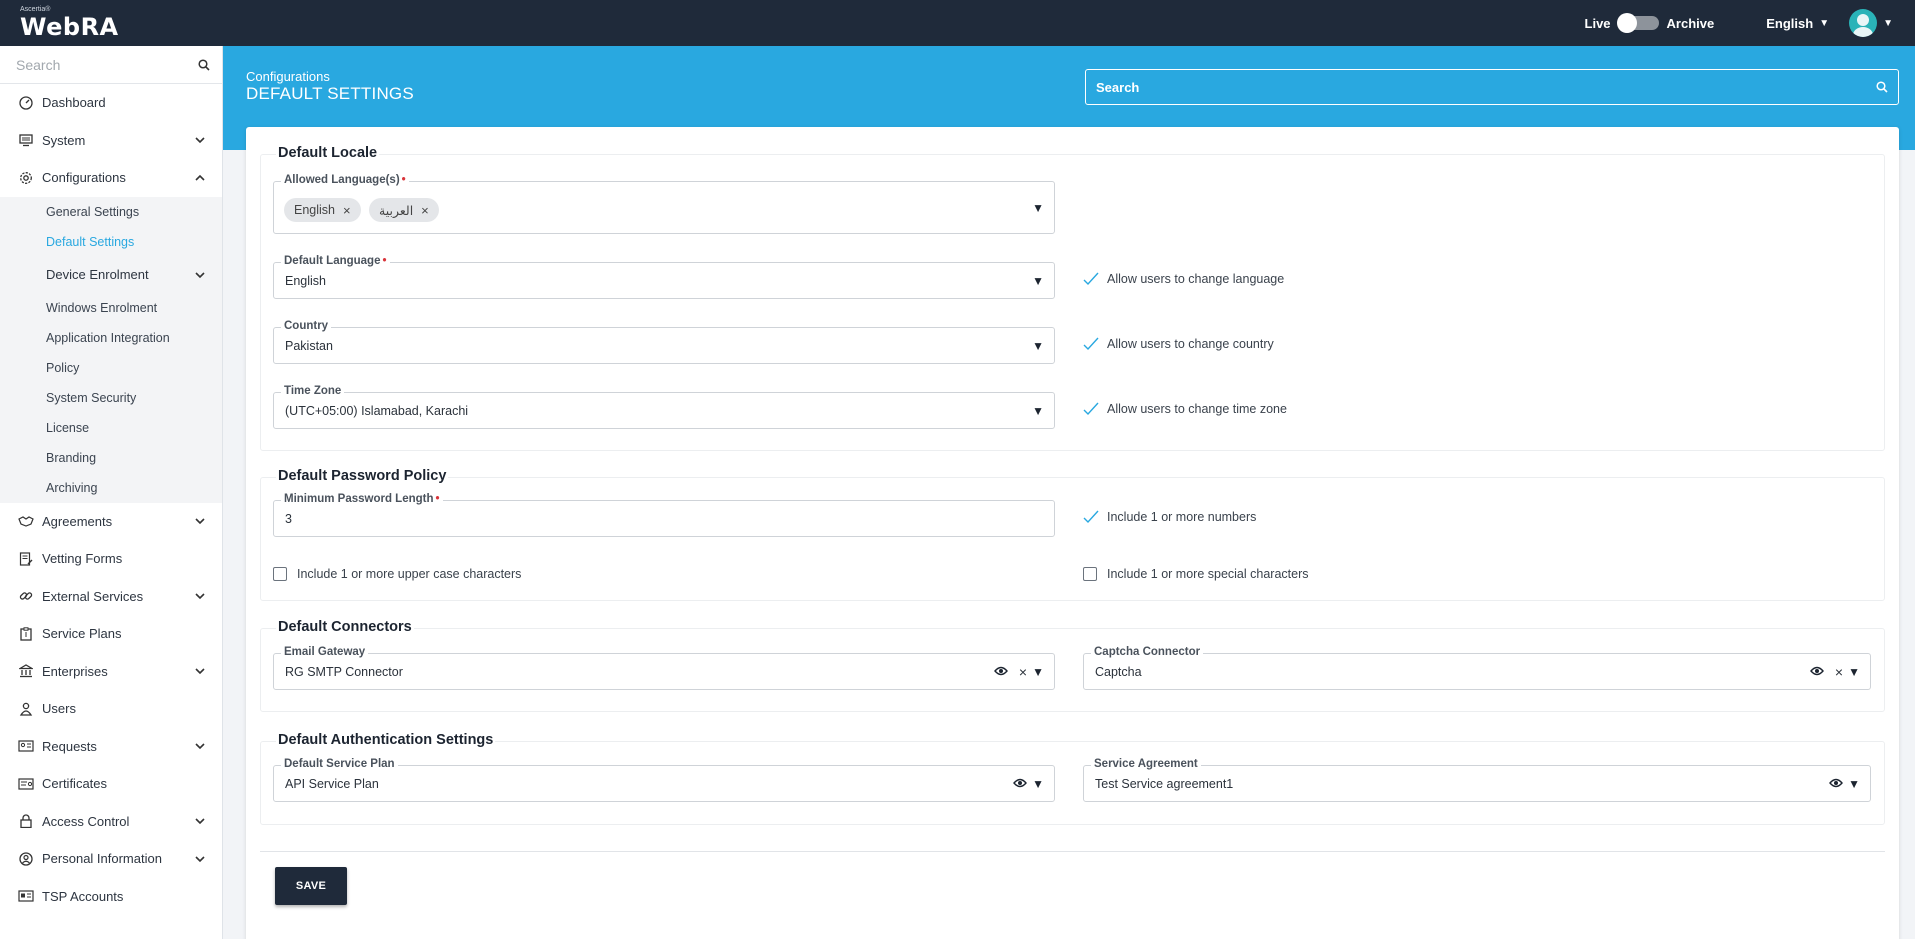  I want to click on field-label: Allowed Language(s) •, so click(345, 180).